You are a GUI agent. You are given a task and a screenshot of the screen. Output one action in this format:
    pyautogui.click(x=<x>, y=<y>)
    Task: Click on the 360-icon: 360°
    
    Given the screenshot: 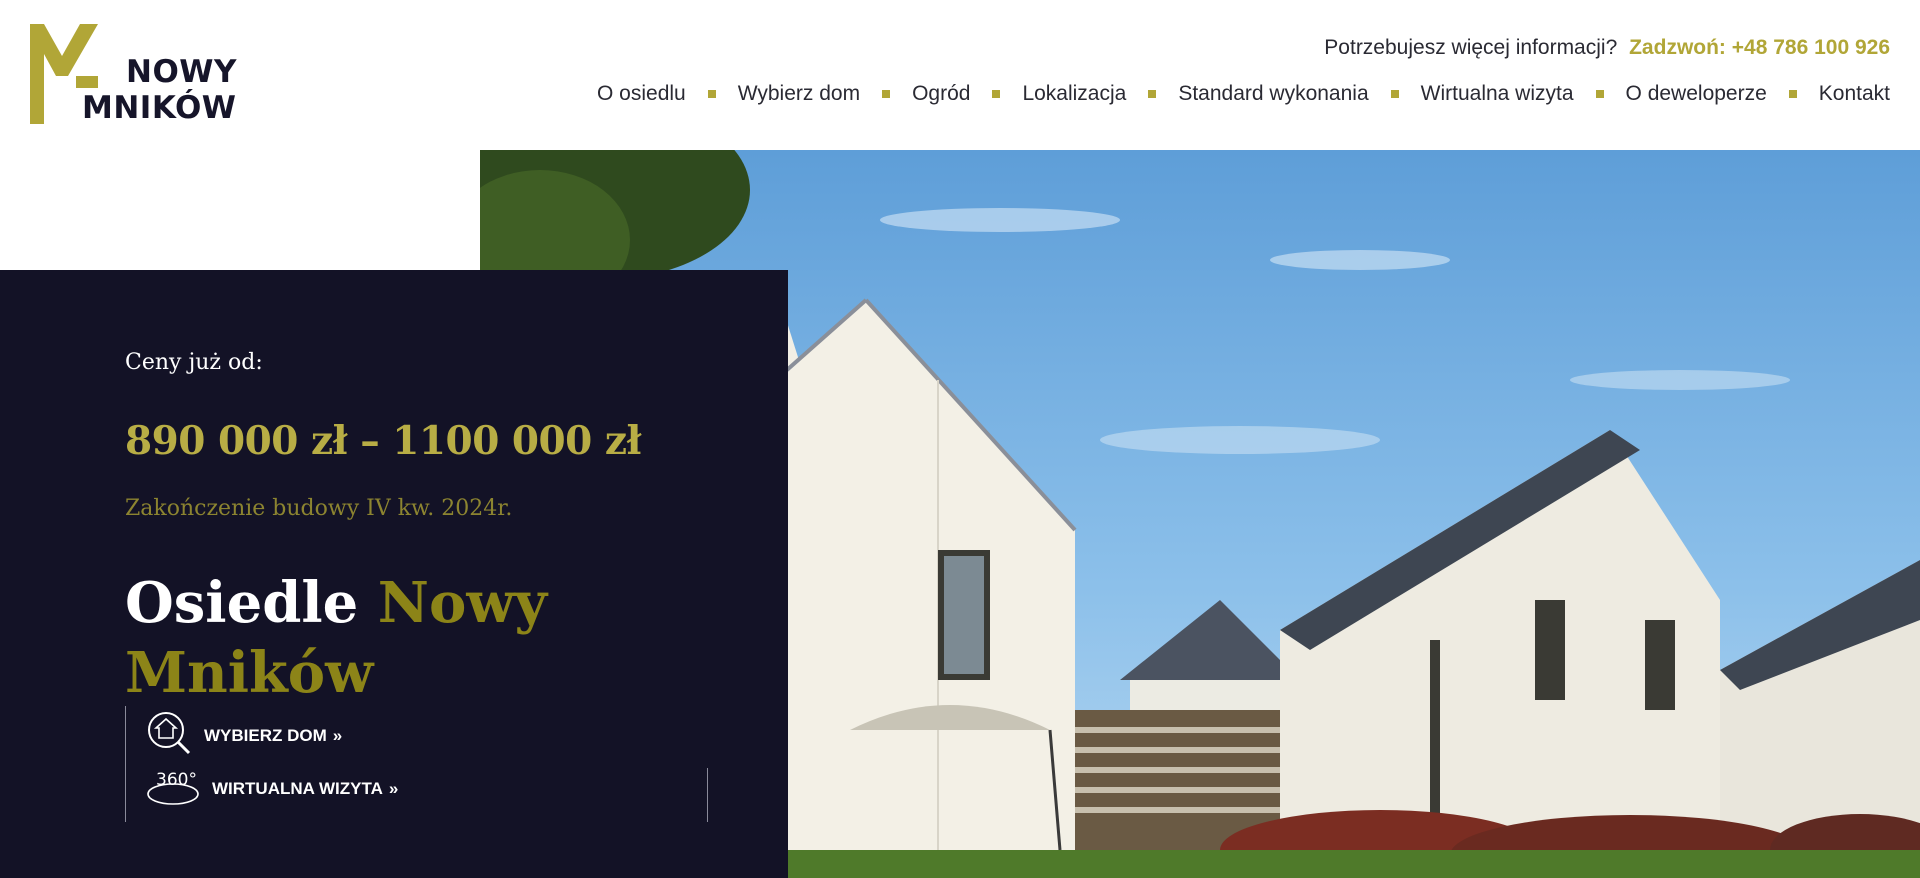 What is the action you would take?
    pyautogui.click(x=173, y=789)
    